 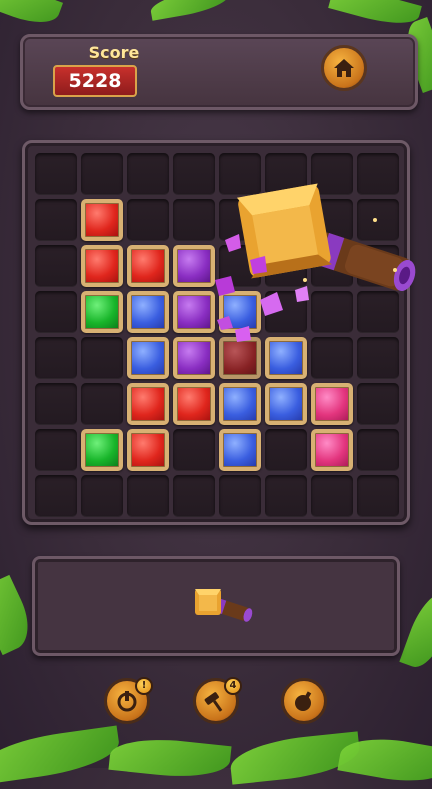 What do you see at coordinates (95, 81) in the screenshot?
I see `score-value: 5228` at bounding box center [95, 81].